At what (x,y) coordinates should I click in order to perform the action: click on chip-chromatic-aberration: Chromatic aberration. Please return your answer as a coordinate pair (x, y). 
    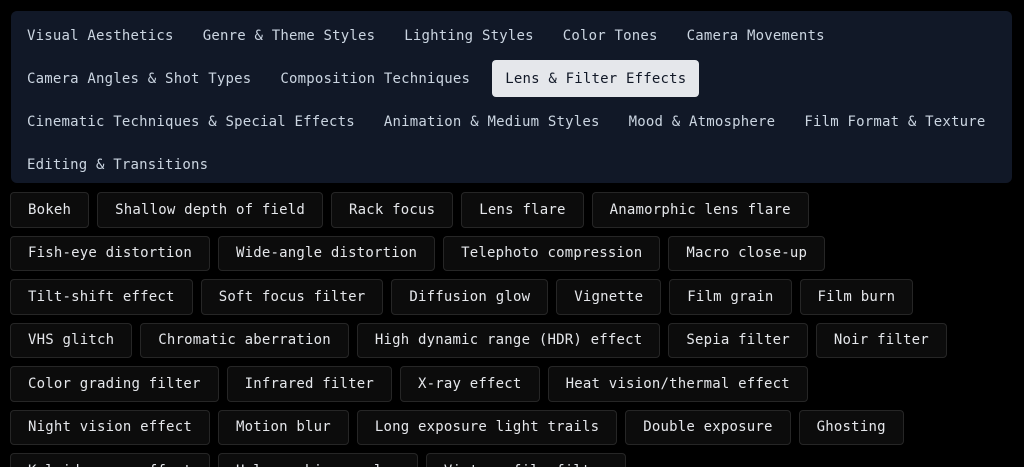
    Looking at the image, I should click on (244, 340).